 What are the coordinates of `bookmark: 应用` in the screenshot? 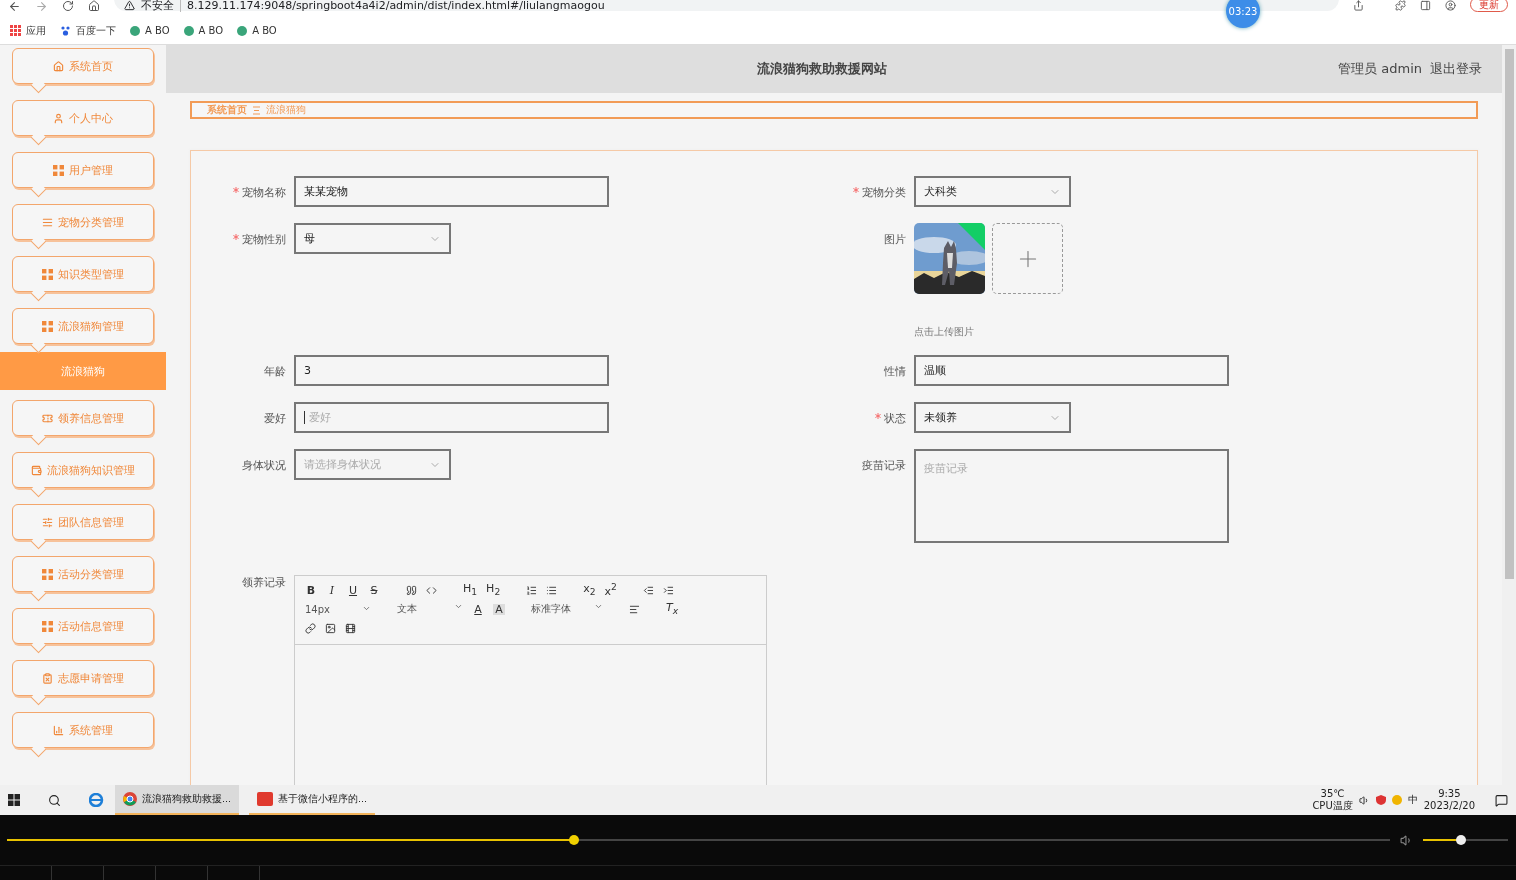 It's located at (28, 30).